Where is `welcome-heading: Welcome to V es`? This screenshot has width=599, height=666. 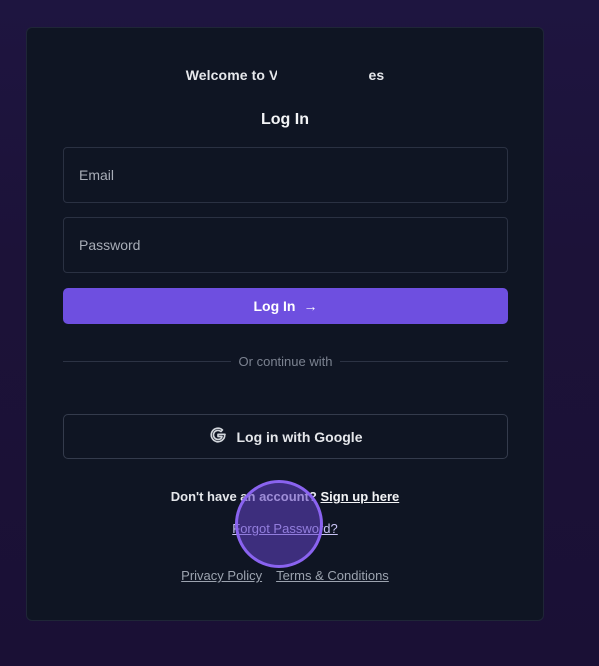 welcome-heading: Welcome to V es is located at coordinates (285, 75).